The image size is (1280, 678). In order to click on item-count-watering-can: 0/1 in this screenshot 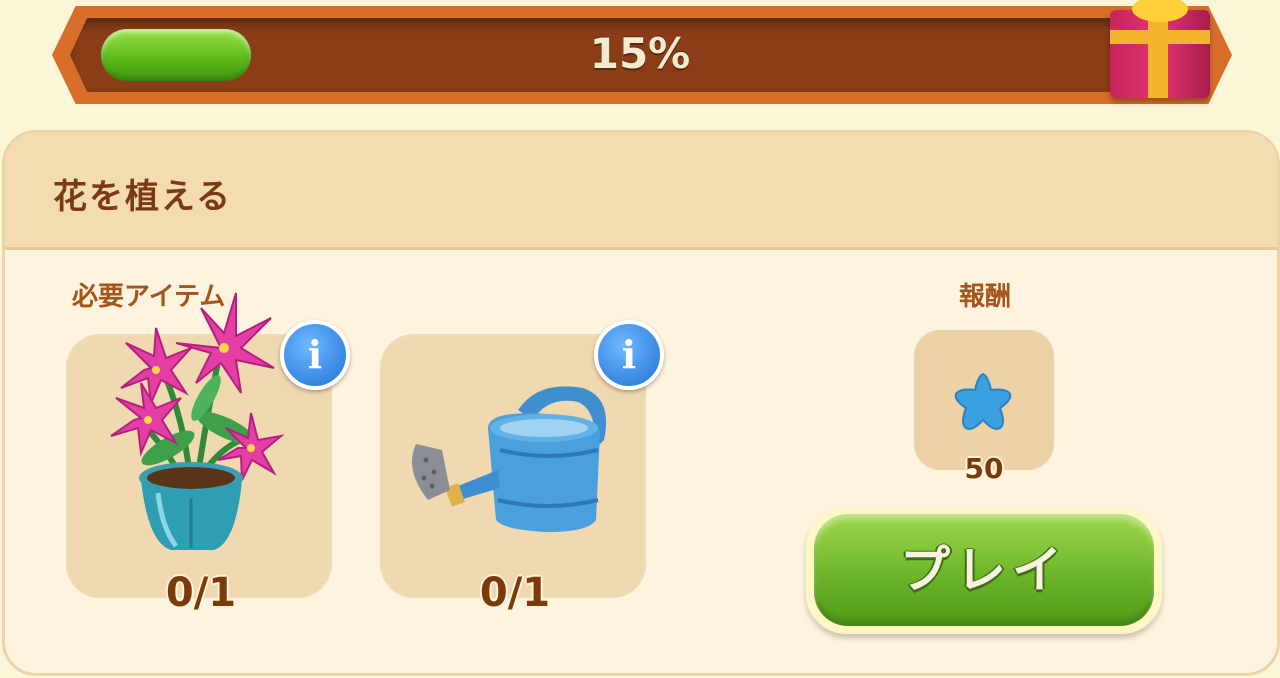, I will do `click(515, 593)`.